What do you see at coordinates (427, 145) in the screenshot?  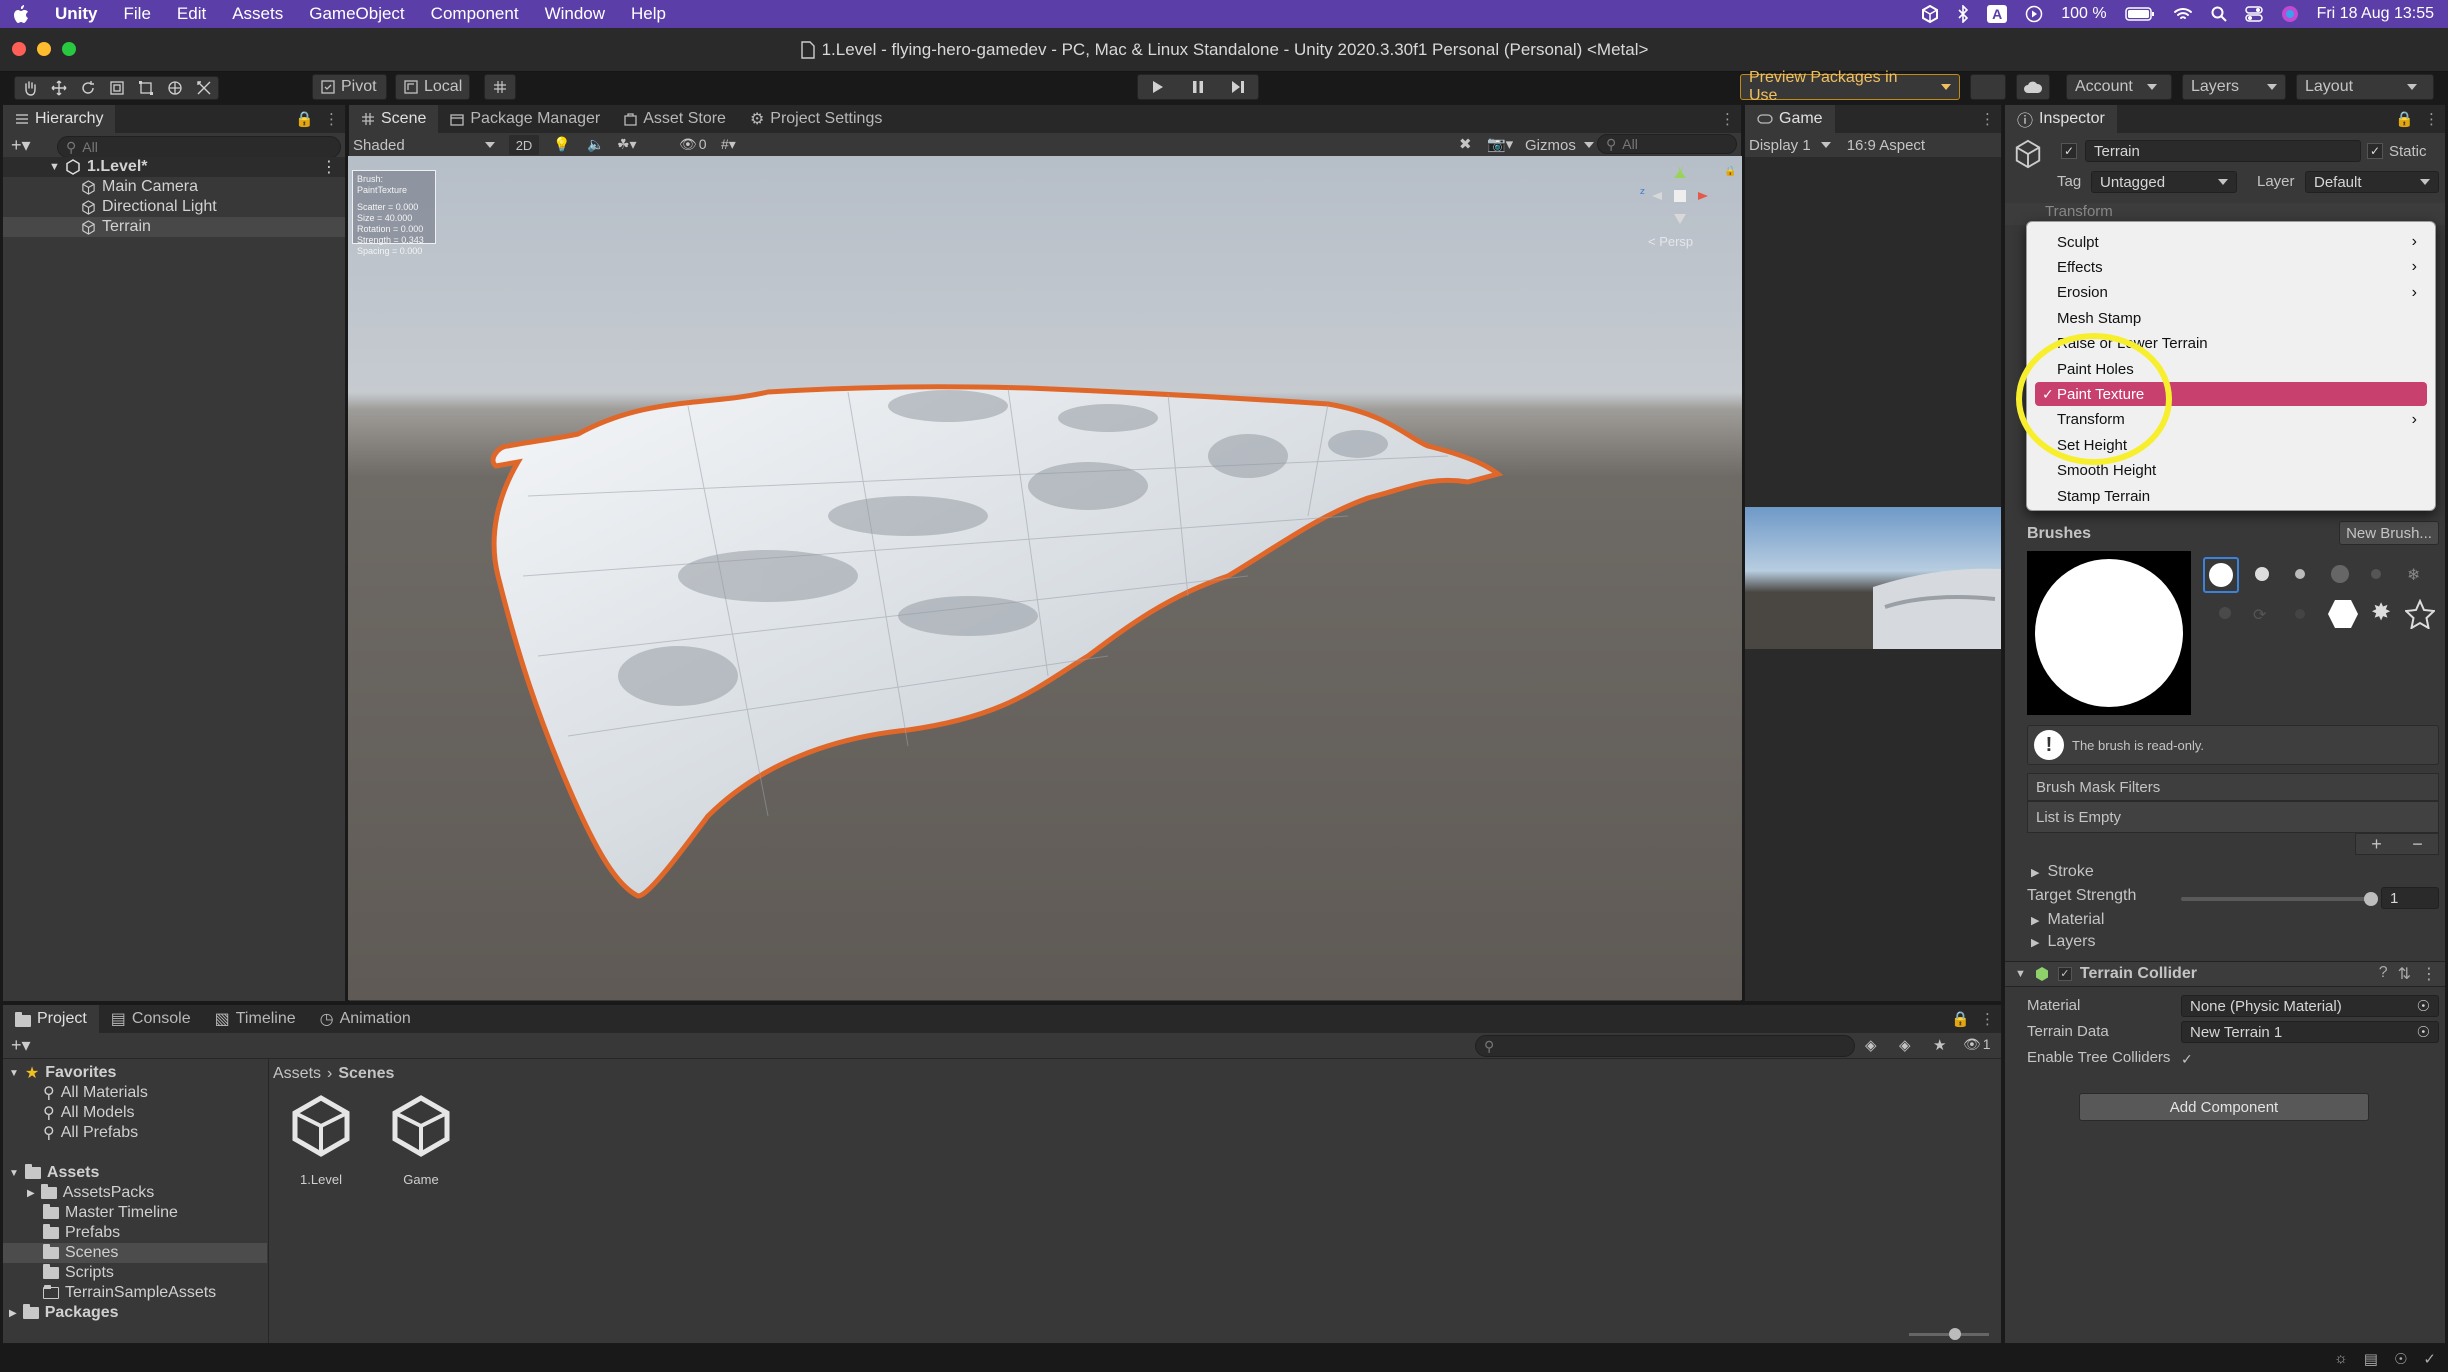 I see `shading-mode-dropdown: Shaded` at bounding box center [427, 145].